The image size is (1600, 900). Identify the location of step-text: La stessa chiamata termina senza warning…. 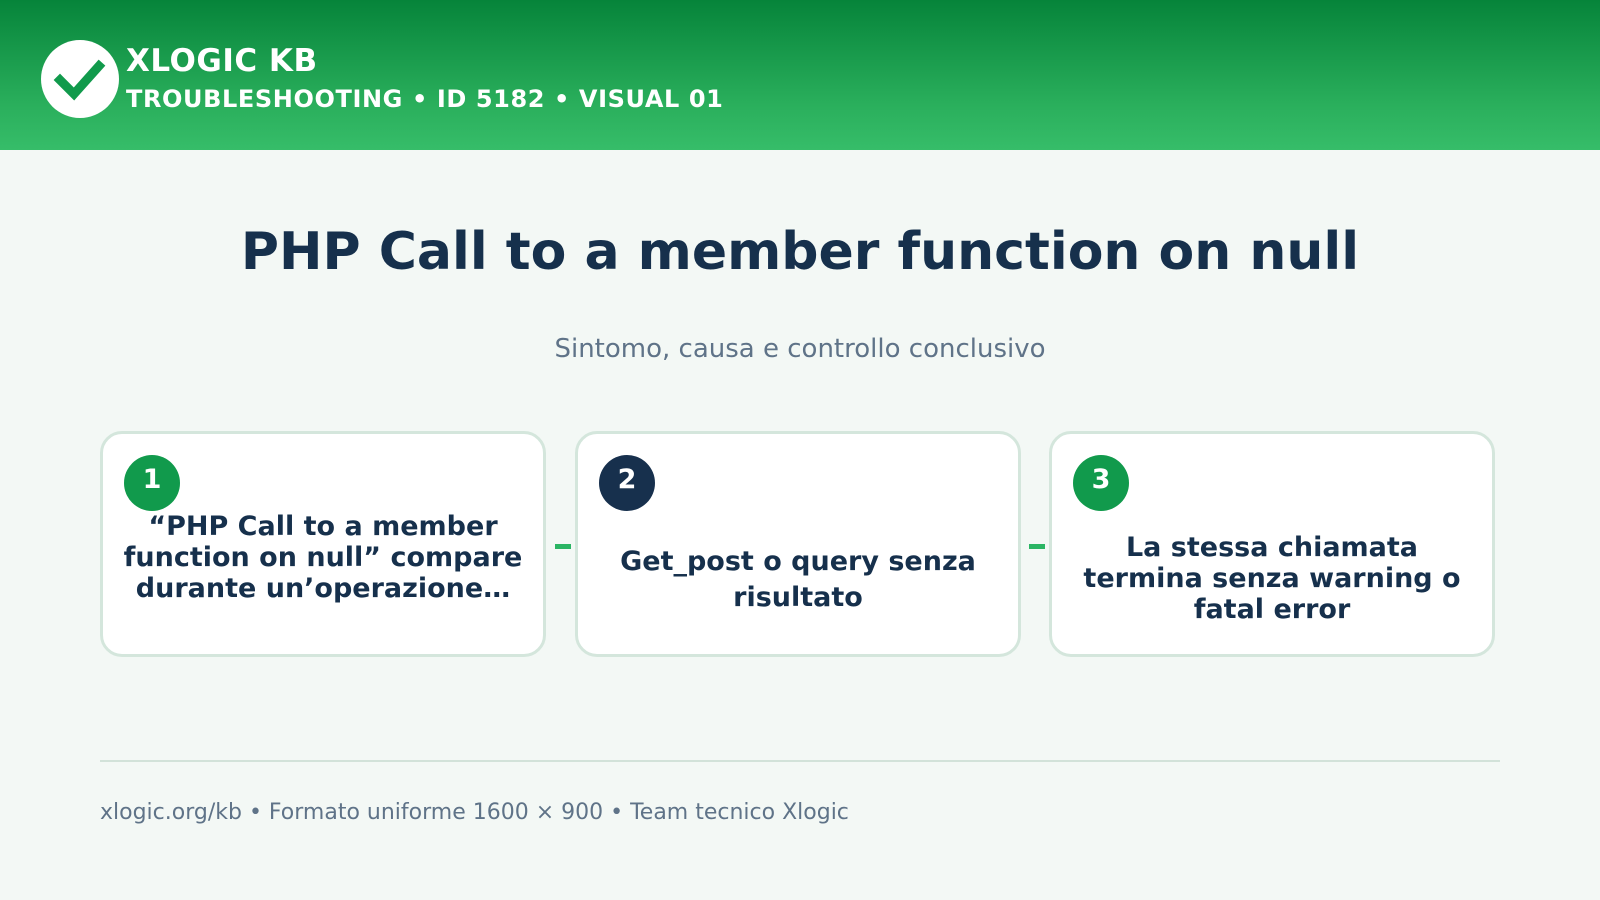
(1272, 578).